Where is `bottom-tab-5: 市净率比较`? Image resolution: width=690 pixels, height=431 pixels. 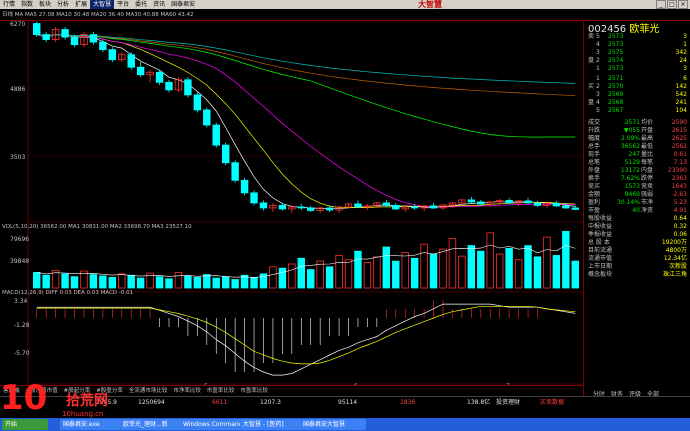
bottom-tab-5: 市净率比较 is located at coordinates (187, 391).